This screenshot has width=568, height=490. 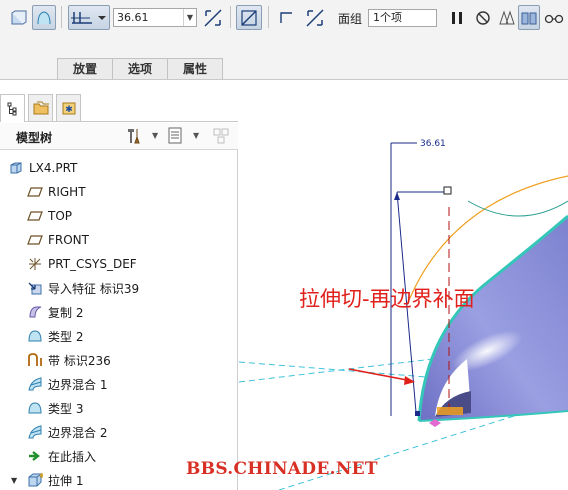 I want to click on attached-preview-icon, so click(x=507, y=16).